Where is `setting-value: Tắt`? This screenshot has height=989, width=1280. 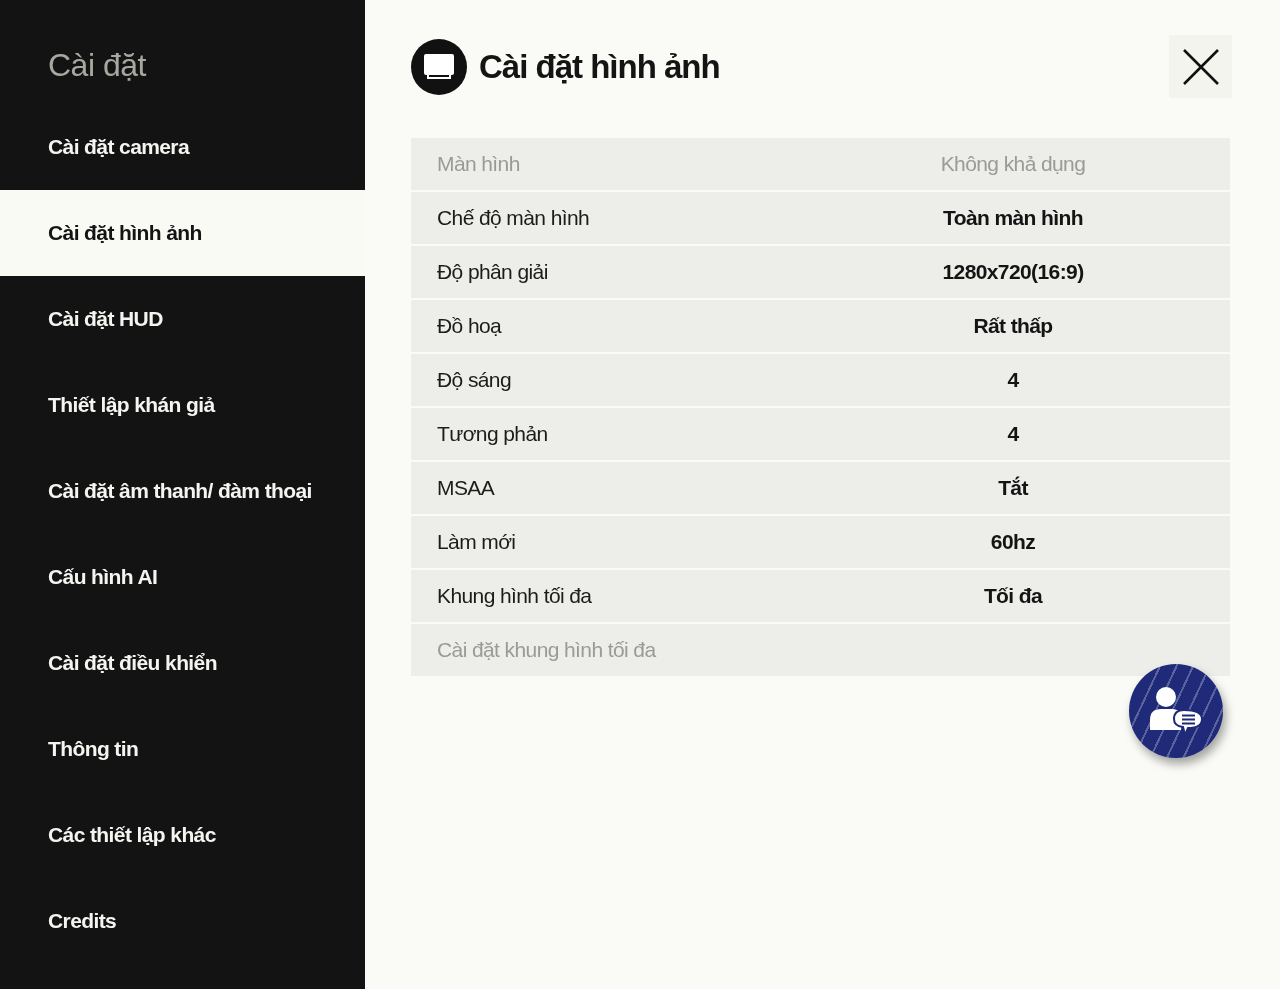
setting-value: Tắt is located at coordinates (1013, 488).